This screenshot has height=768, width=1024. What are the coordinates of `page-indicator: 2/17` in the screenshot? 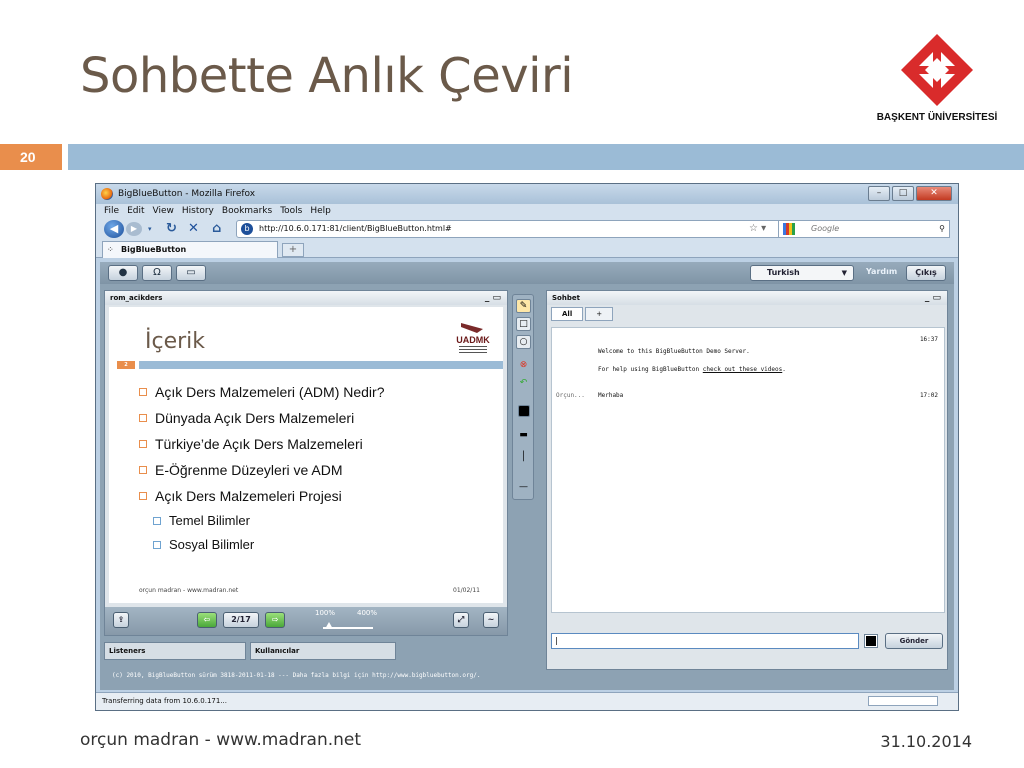 It's located at (241, 620).